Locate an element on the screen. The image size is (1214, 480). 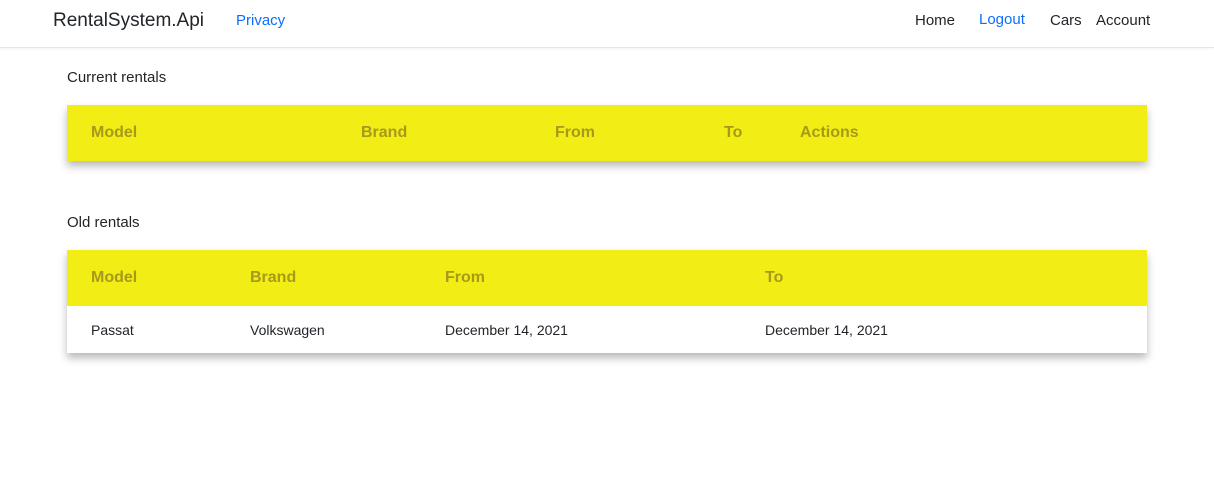
current-rentals-header-row: Model Brand From To Actions is located at coordinates (607, 133).